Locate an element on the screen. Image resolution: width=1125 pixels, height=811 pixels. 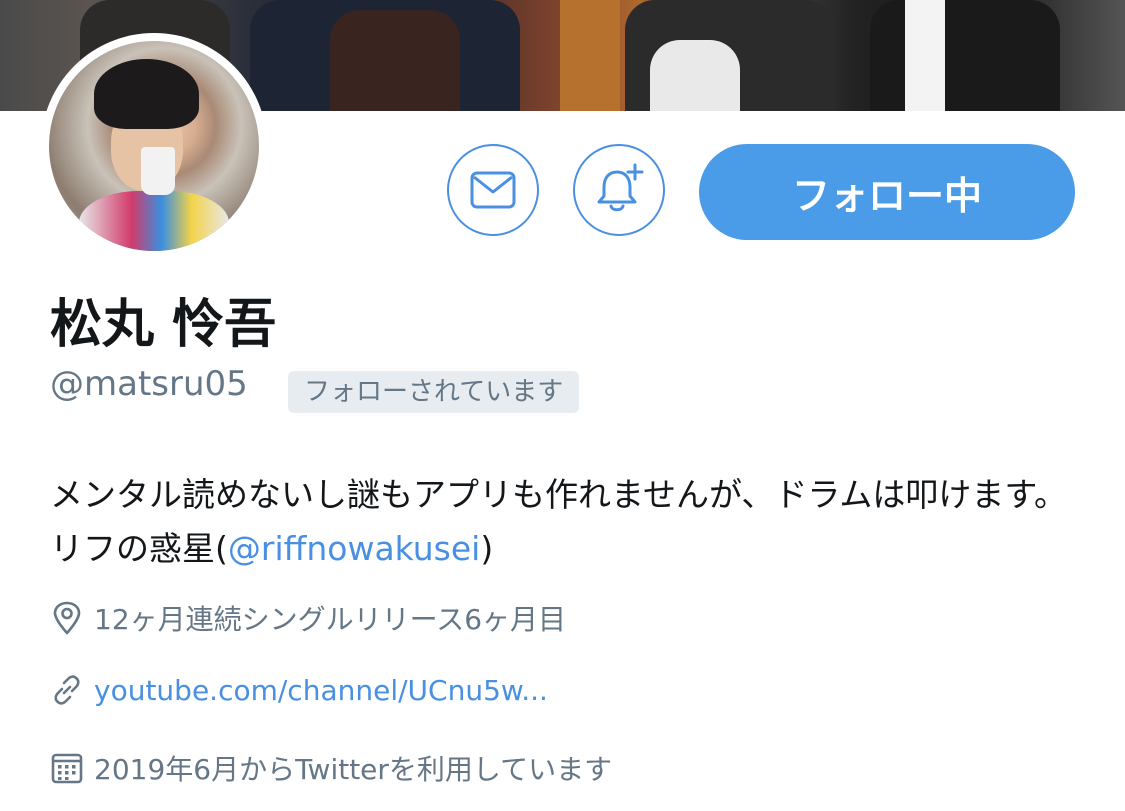
following-button: フォロー中 is located at coordinates (887, 192).